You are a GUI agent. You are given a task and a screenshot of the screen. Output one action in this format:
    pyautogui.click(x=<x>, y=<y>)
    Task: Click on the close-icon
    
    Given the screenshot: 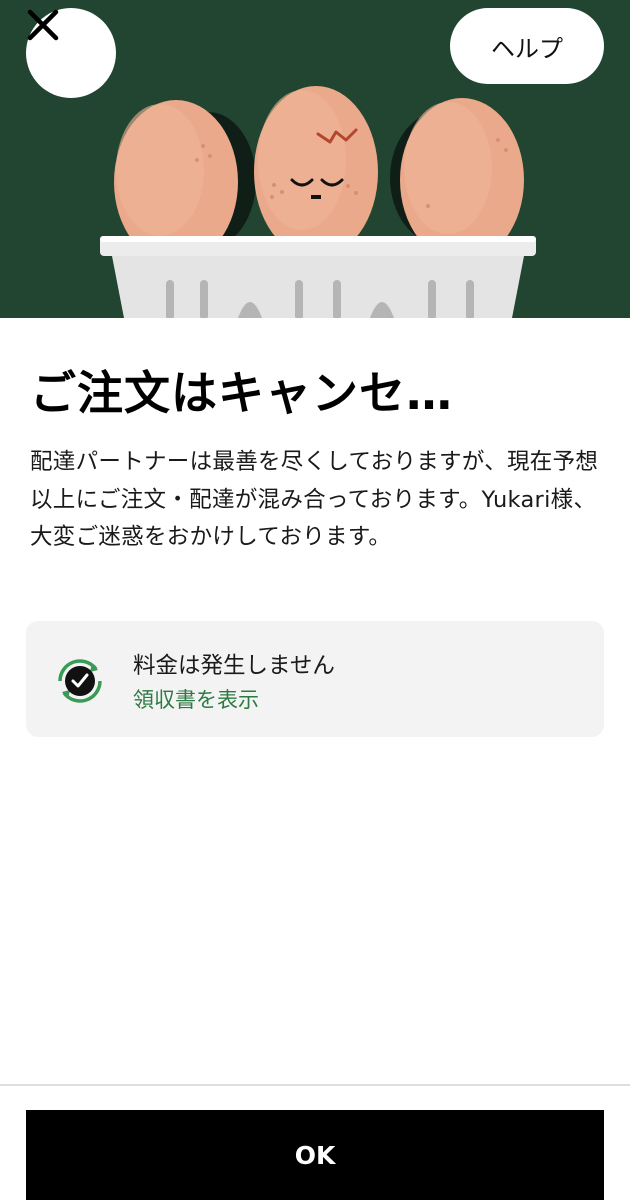 What is the action you would take?
    pyautogui.click(x=43, y=25)
    